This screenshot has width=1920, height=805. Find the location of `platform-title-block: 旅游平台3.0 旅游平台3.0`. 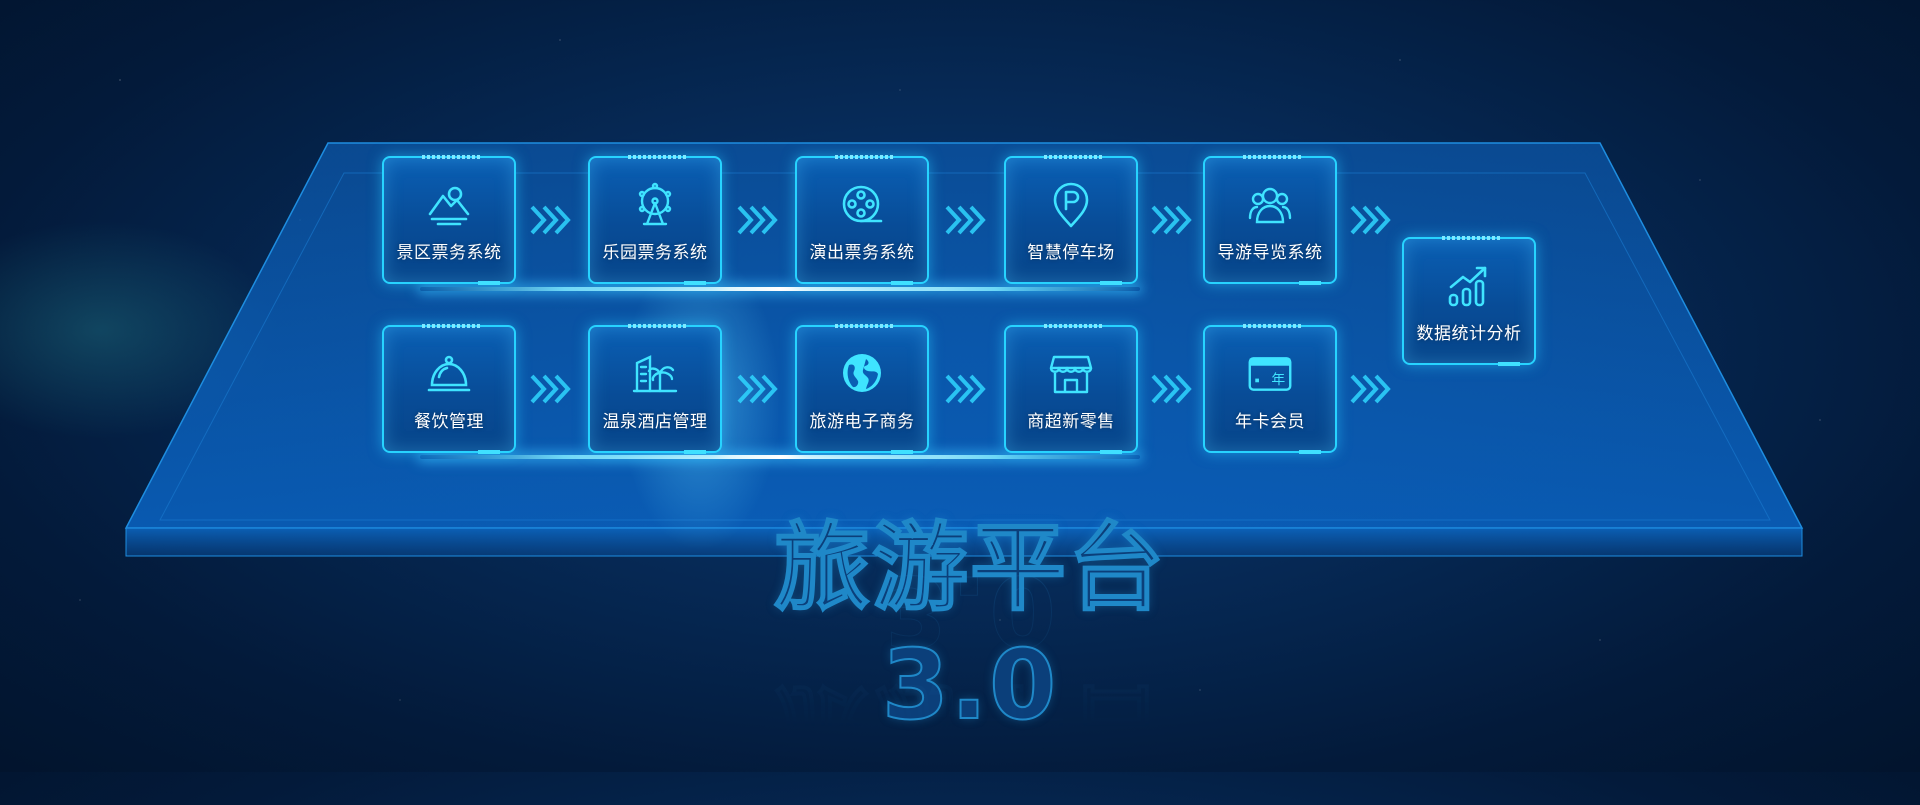

platform-title-block: 旅游平台3.0 旅游平台3.0 is located at coordinates (970, 637).